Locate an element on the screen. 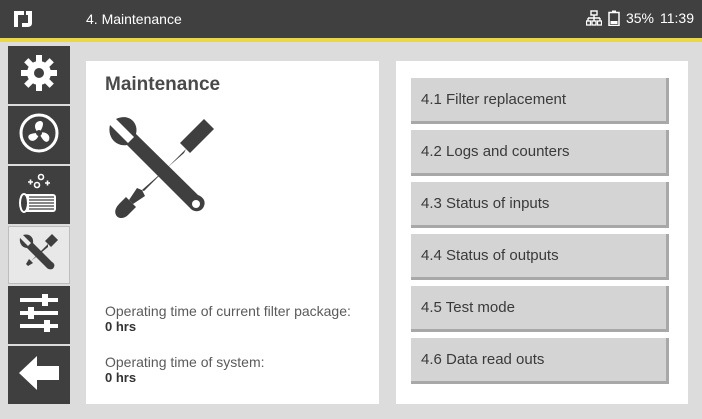 The image size is (702, 419). sidebar-item-settings is located at coordinates (39, 75).